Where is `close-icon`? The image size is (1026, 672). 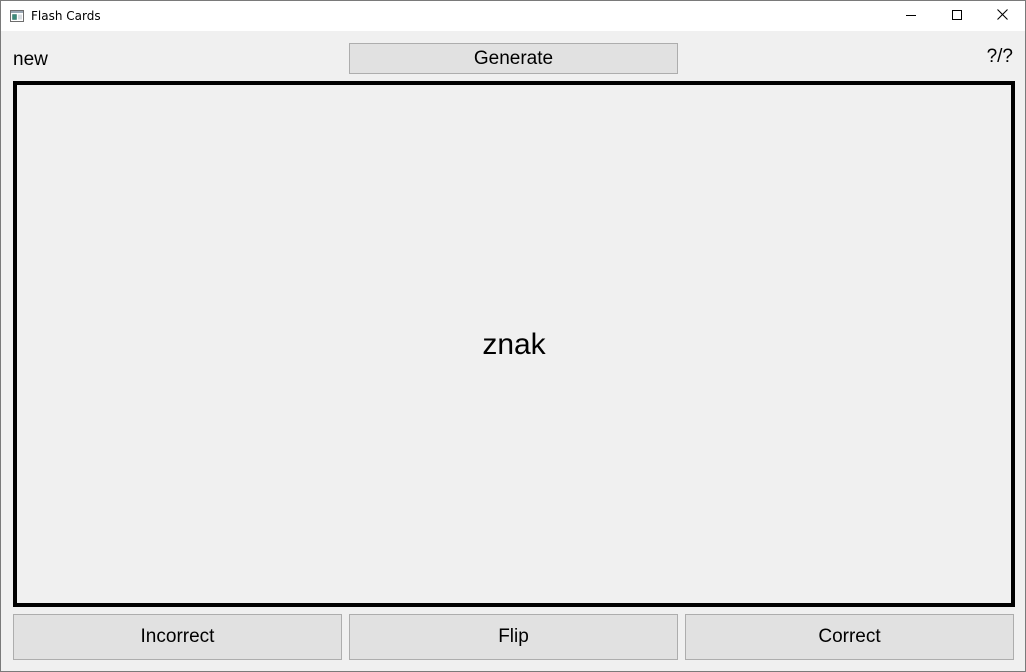 close-icon is located at coordinates (1002, 16).